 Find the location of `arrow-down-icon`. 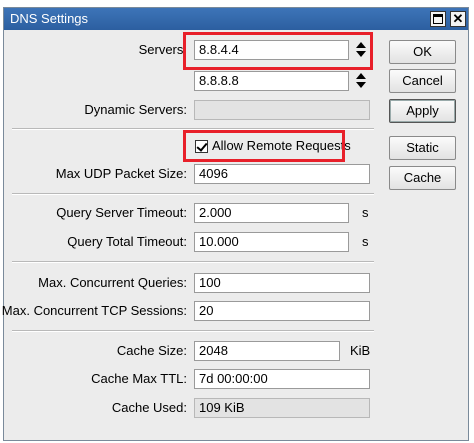

arrow-down-icon is located at coordinates (361, 85).